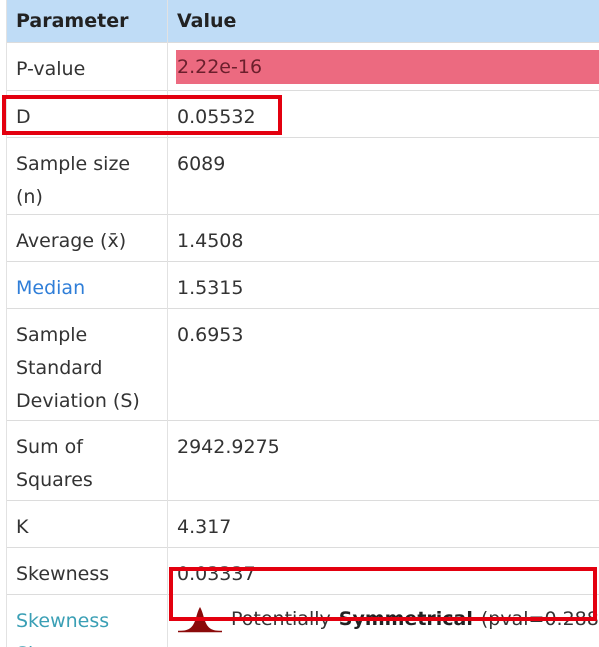 The image size is (599, 647). I want to click on shape-classification: Symmetrical, so click(405, 618).